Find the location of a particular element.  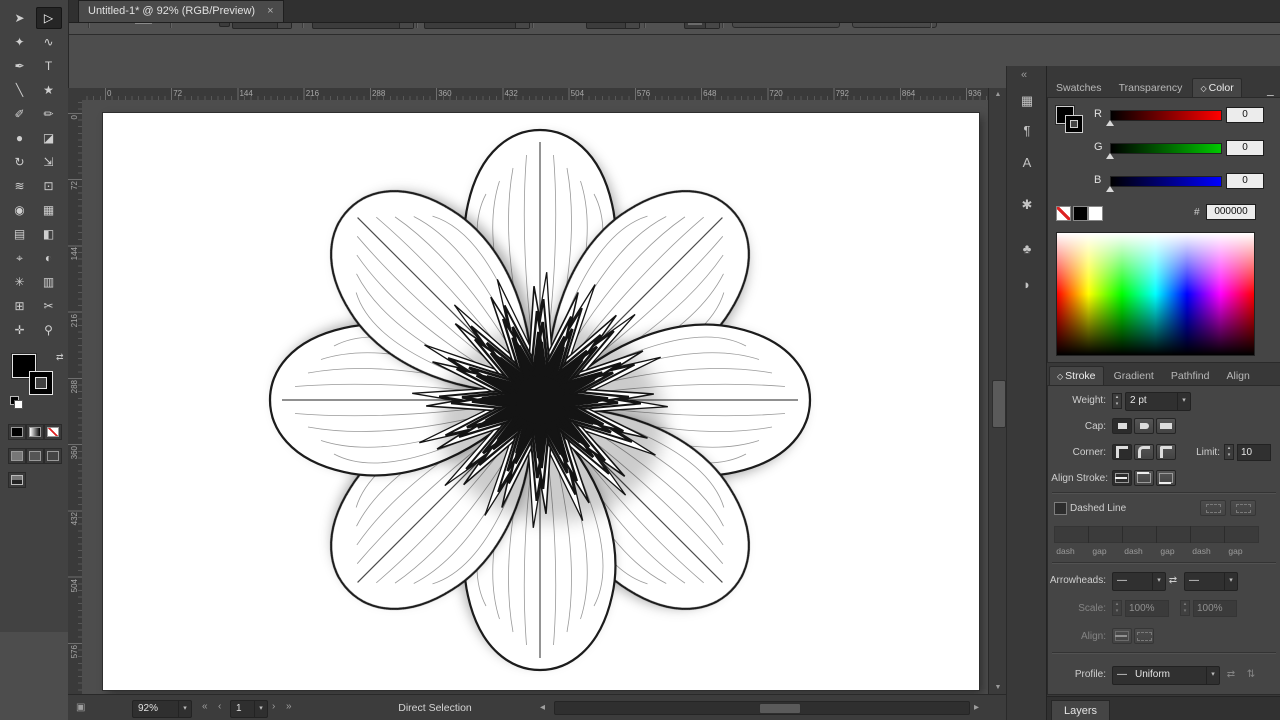

last-artboard-icon: » is located at coordinates (289, 706).